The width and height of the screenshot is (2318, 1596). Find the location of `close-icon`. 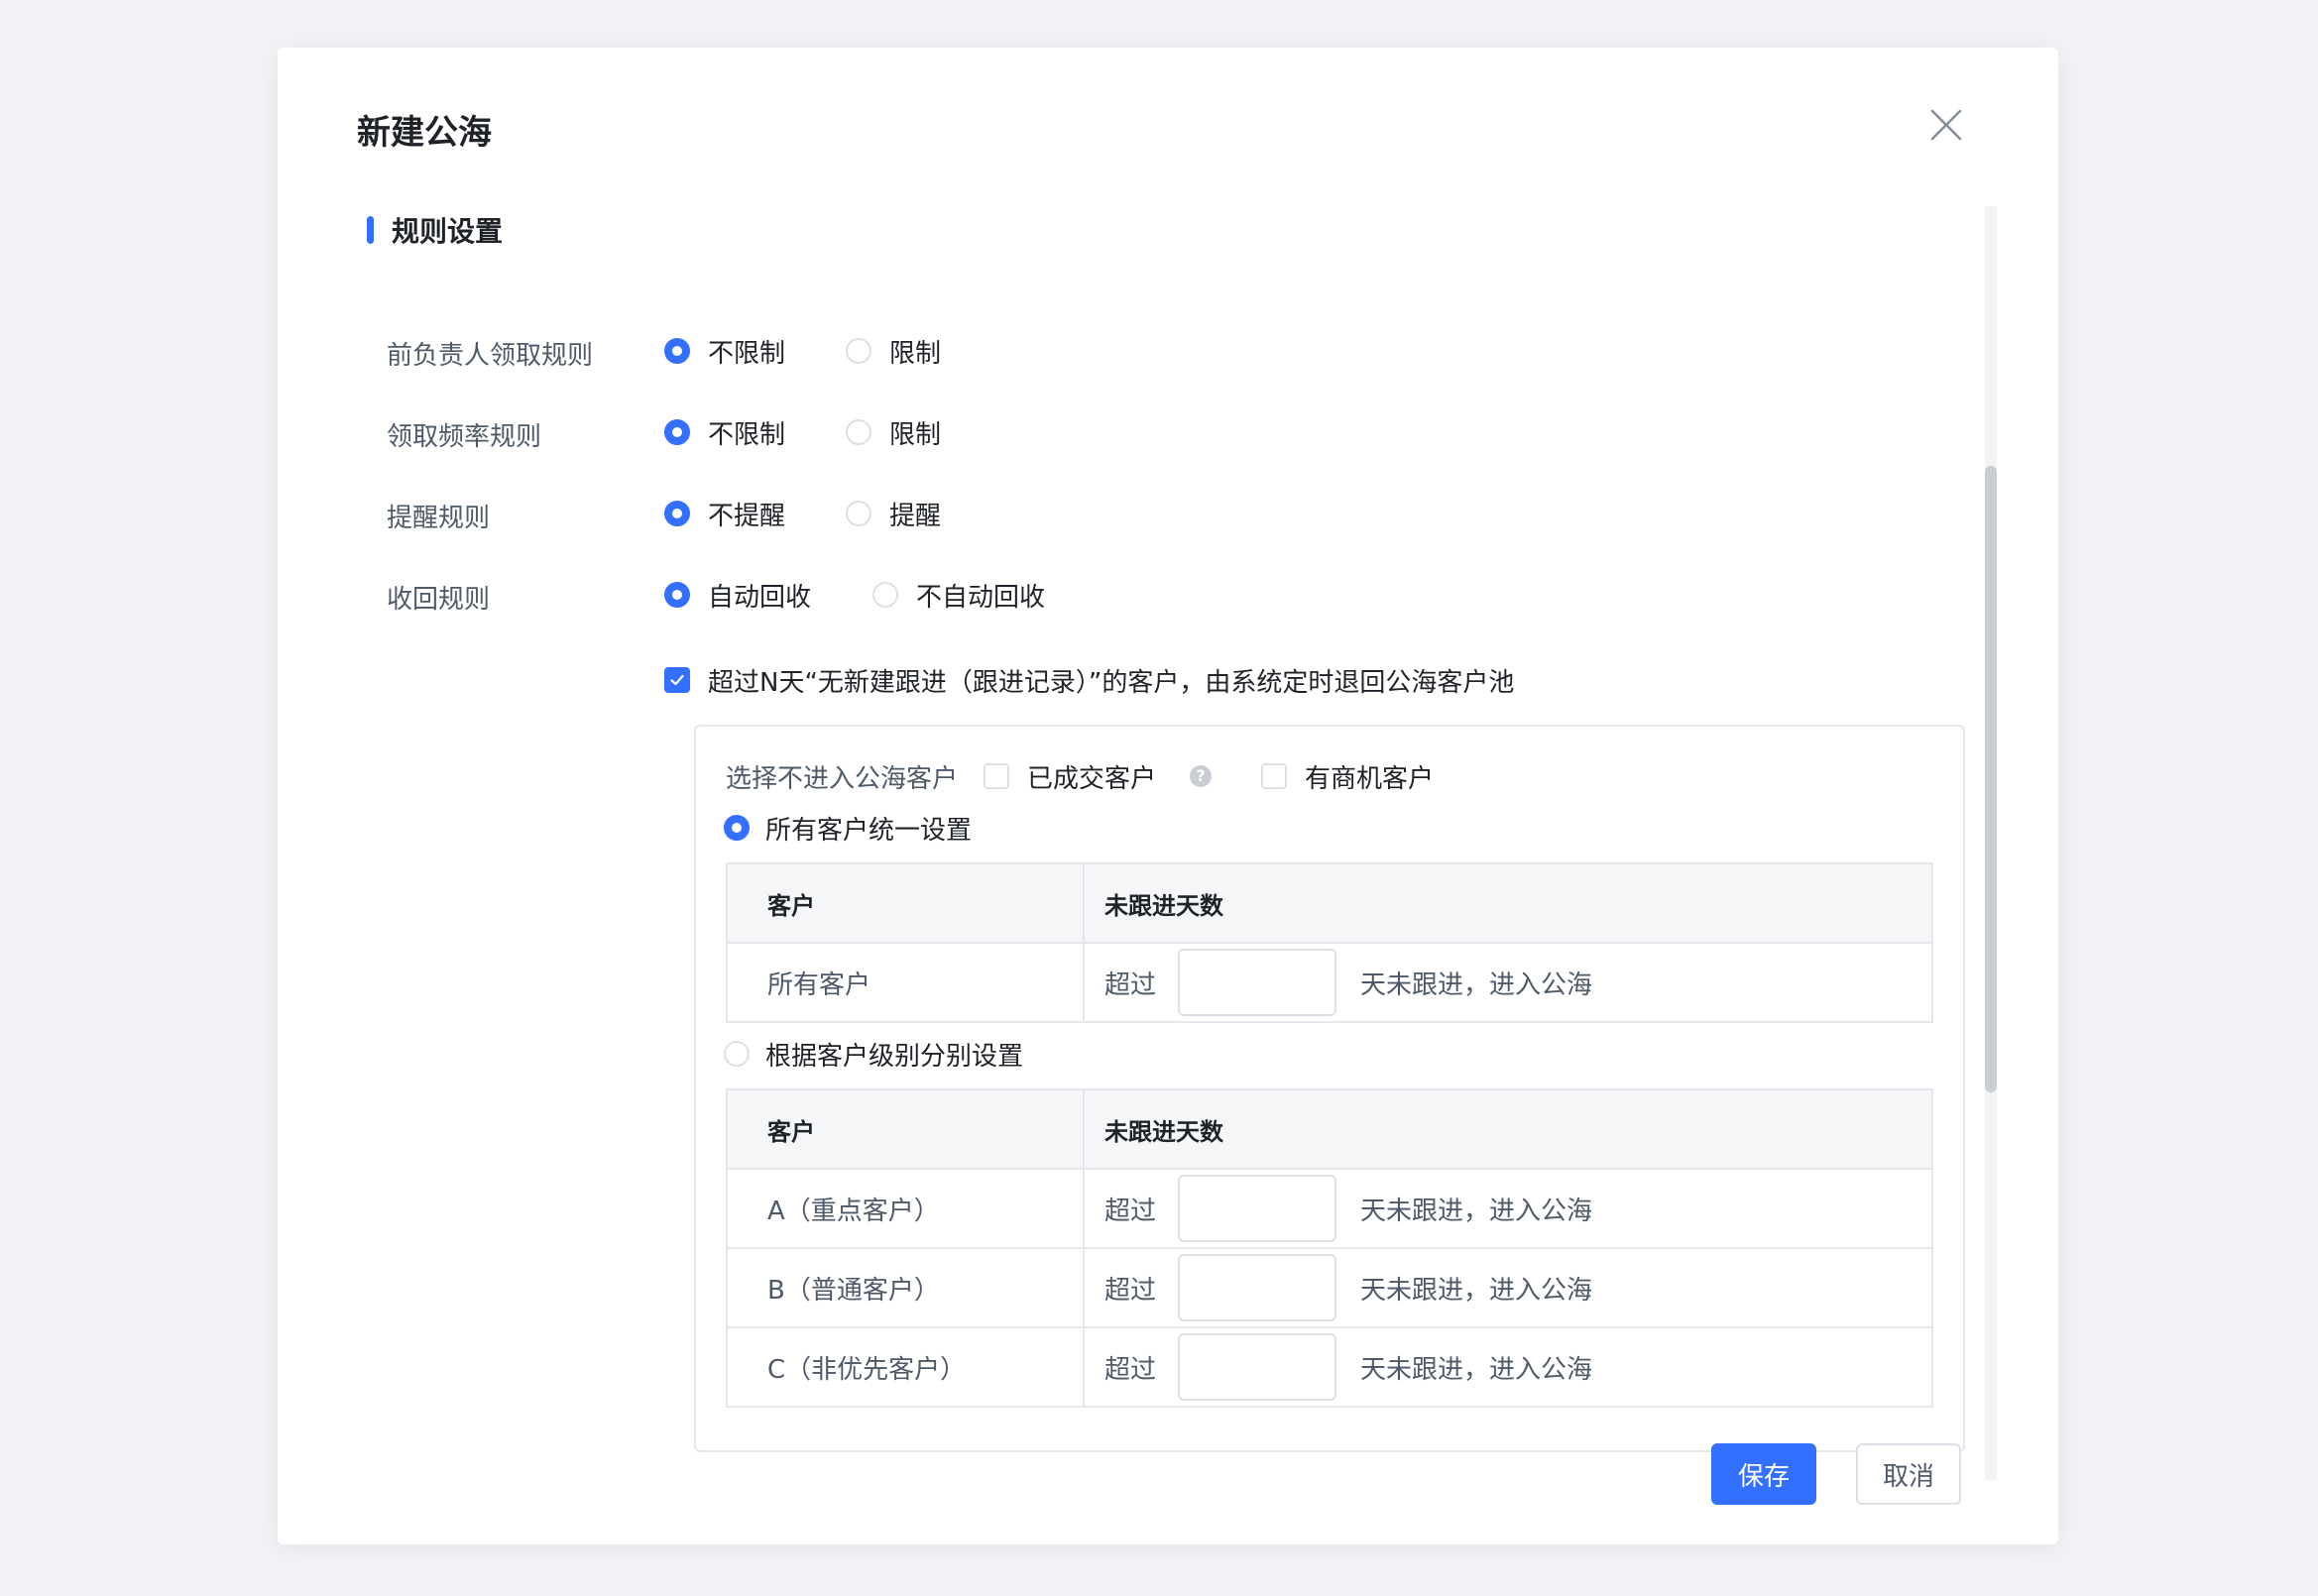

close-icon is located at coordinates (1946, 125).